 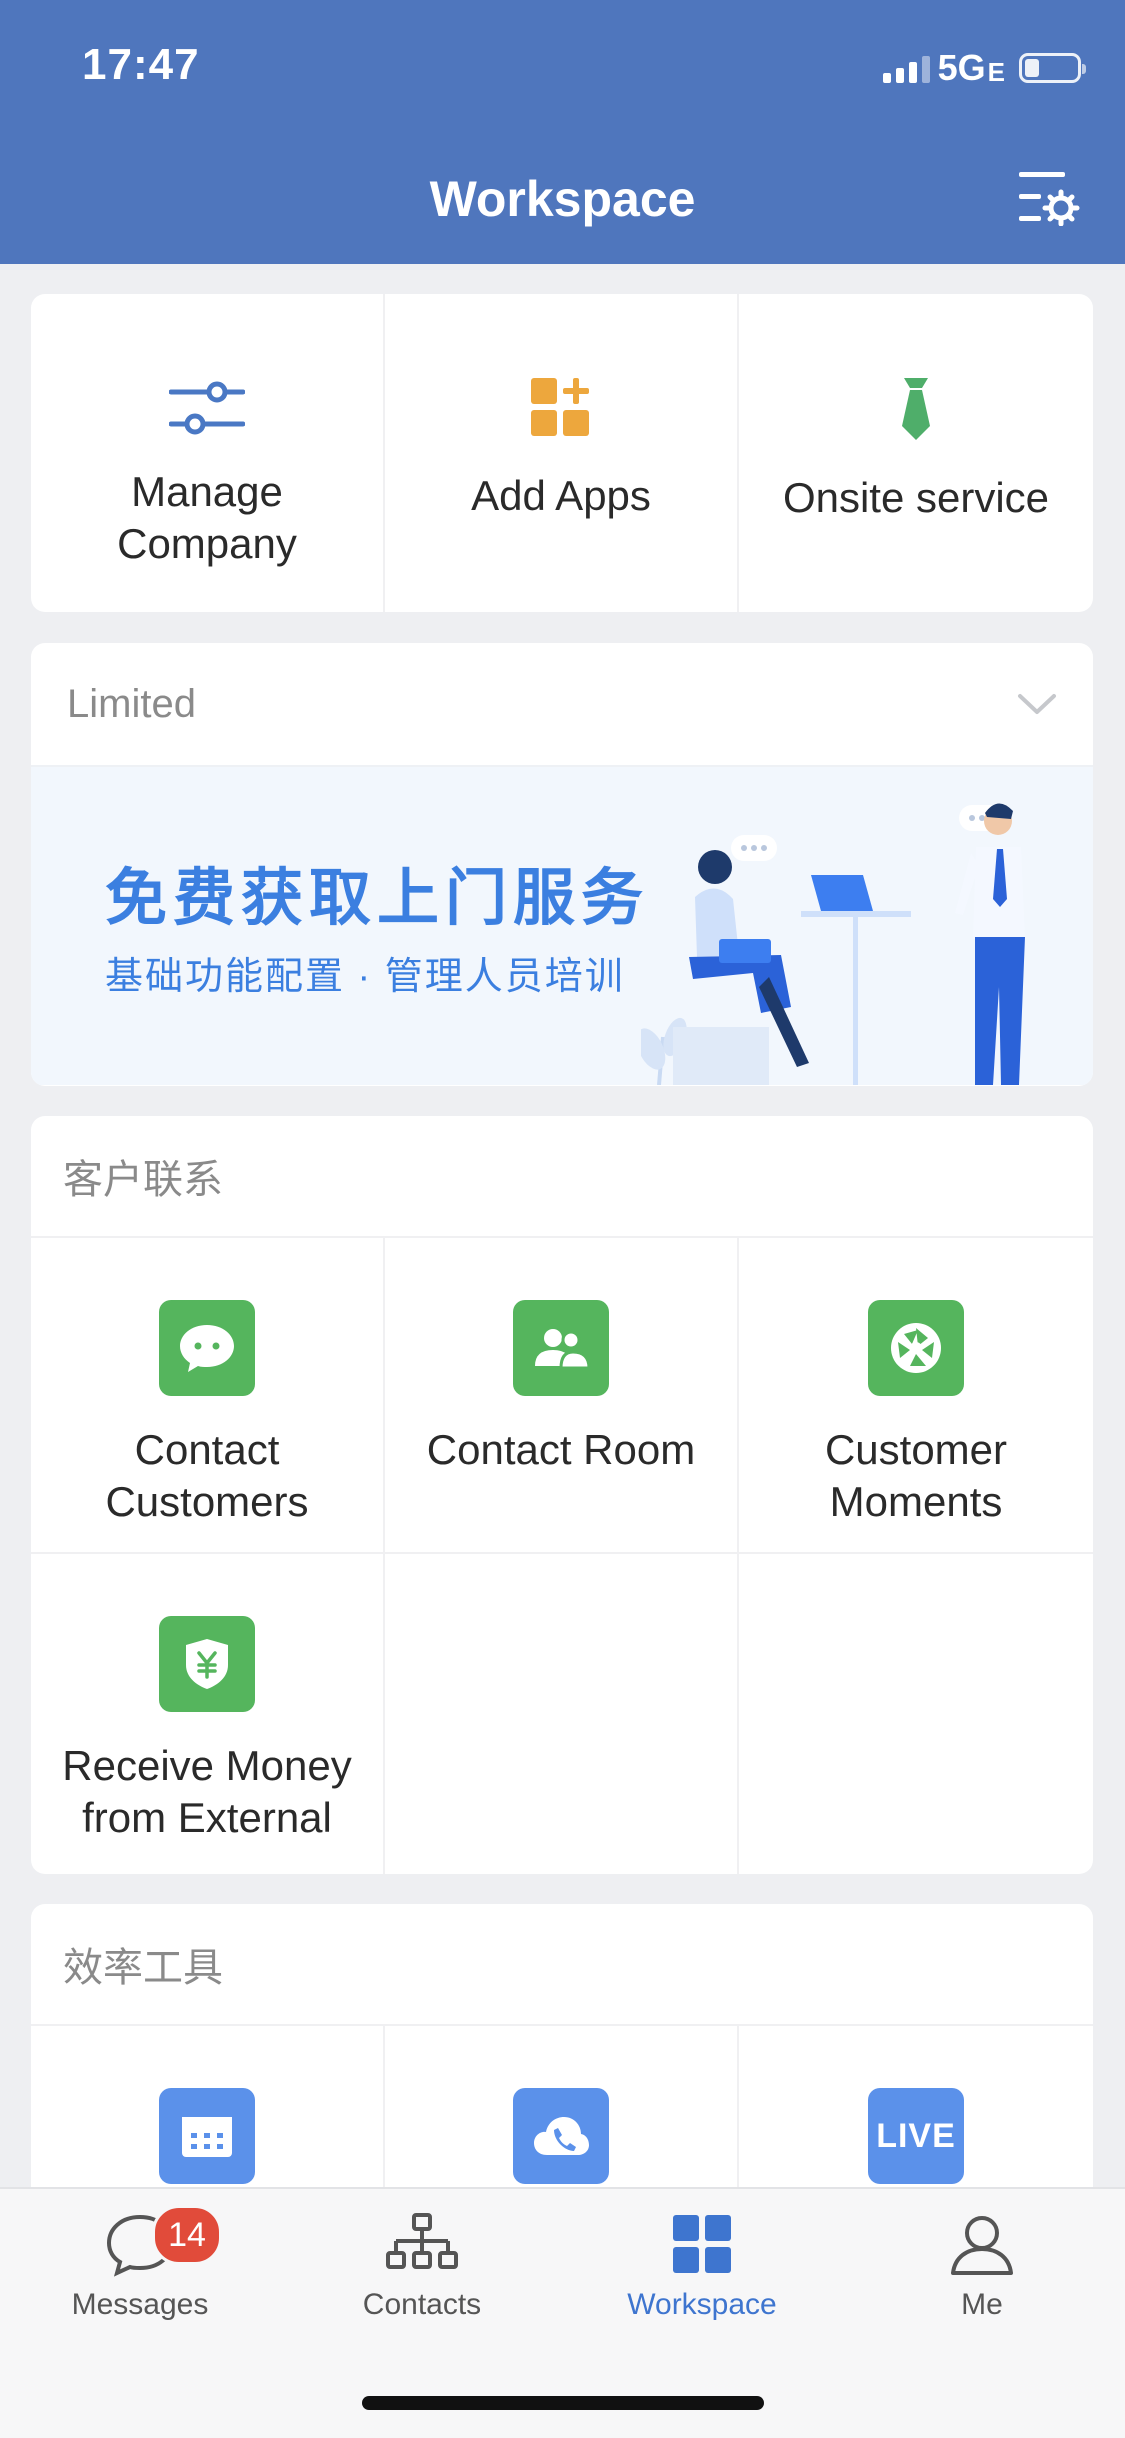 What do you see at coordinates (702, 2304) in the screenshot?
I see `tab-label: Workspace` at bounding box center [702, 2304].